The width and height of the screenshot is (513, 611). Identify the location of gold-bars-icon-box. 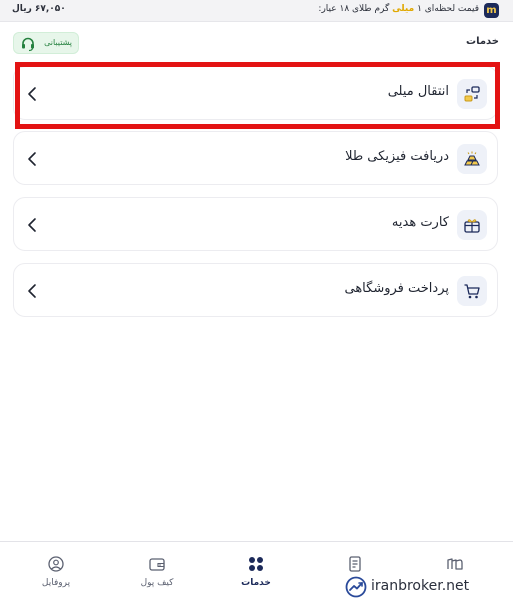
(472, 159).